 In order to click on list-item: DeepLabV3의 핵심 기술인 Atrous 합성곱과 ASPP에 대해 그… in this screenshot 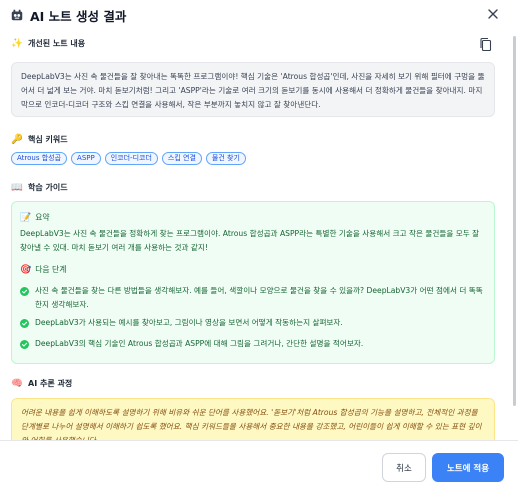, I will do `click(253, 344)`.